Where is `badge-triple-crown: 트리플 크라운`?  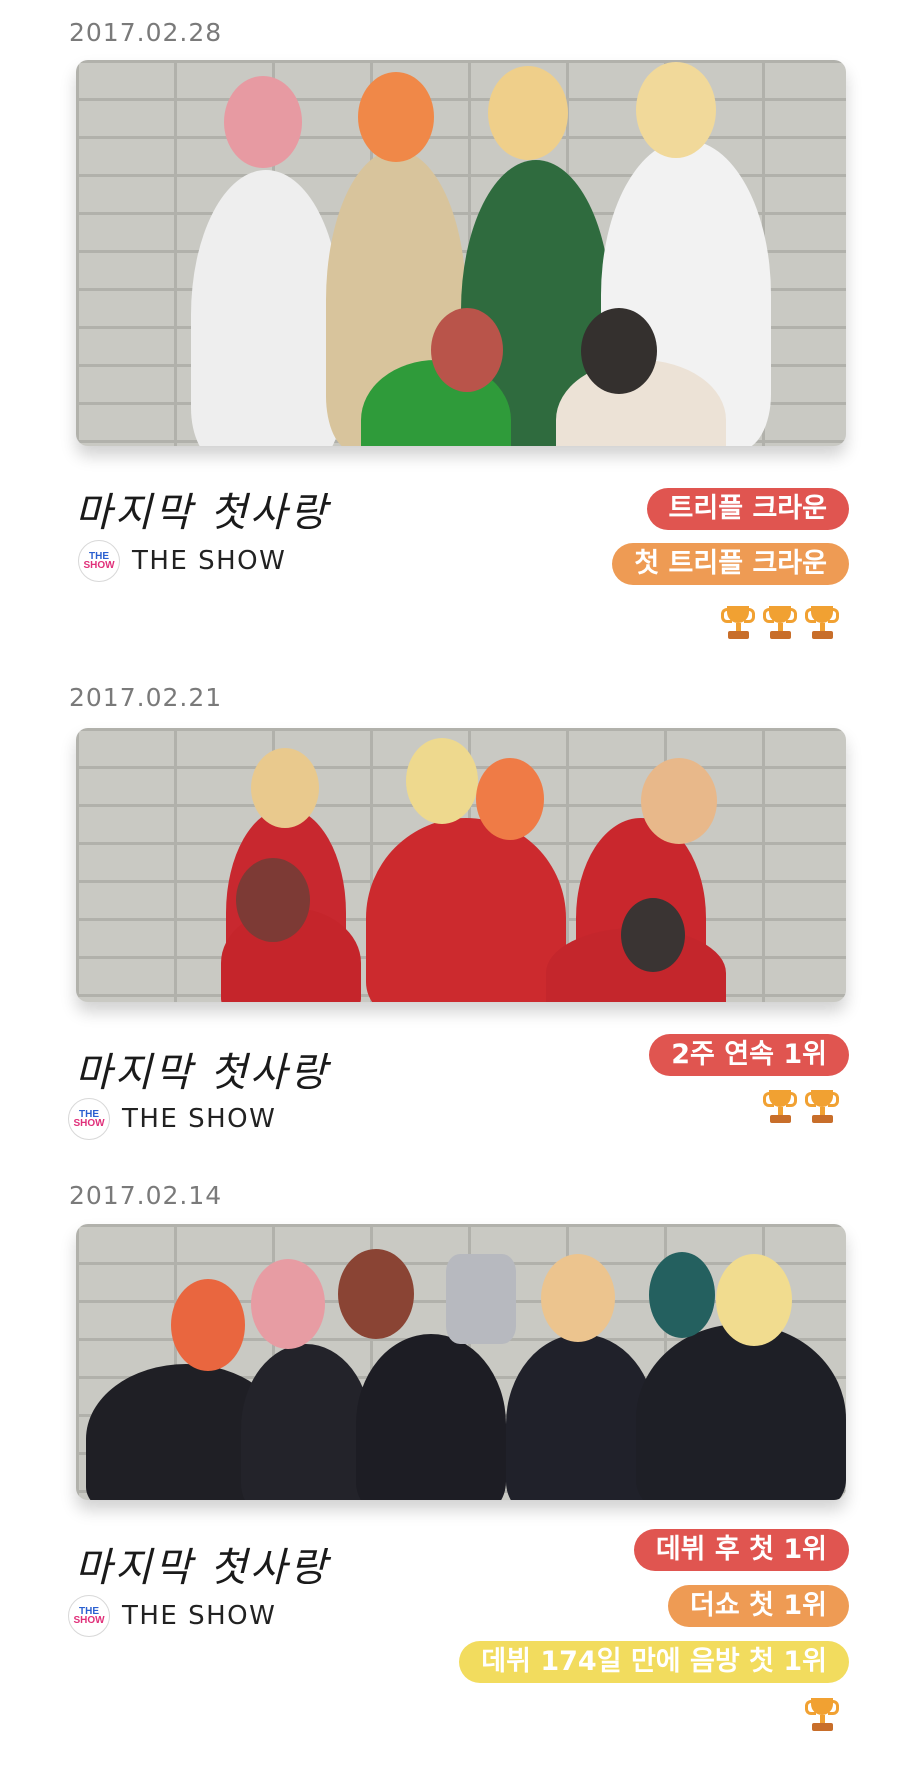
badge-triple-crown: 트리플 크라운 is located at coordinates (747, 509).